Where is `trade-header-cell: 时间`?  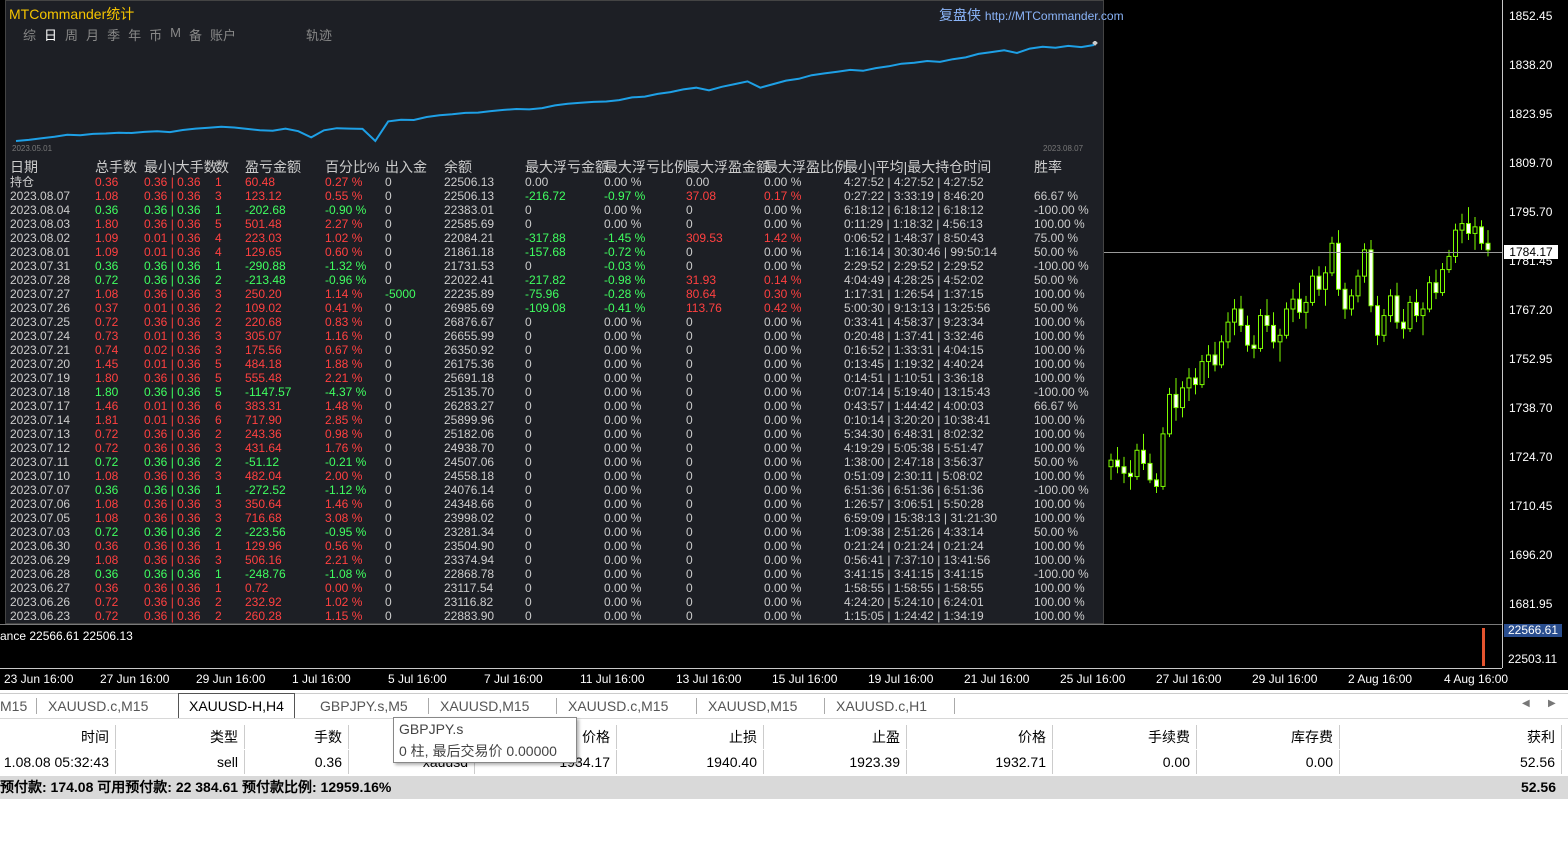 trade-header-cell: 时间 is located at coordinates (58, 737).